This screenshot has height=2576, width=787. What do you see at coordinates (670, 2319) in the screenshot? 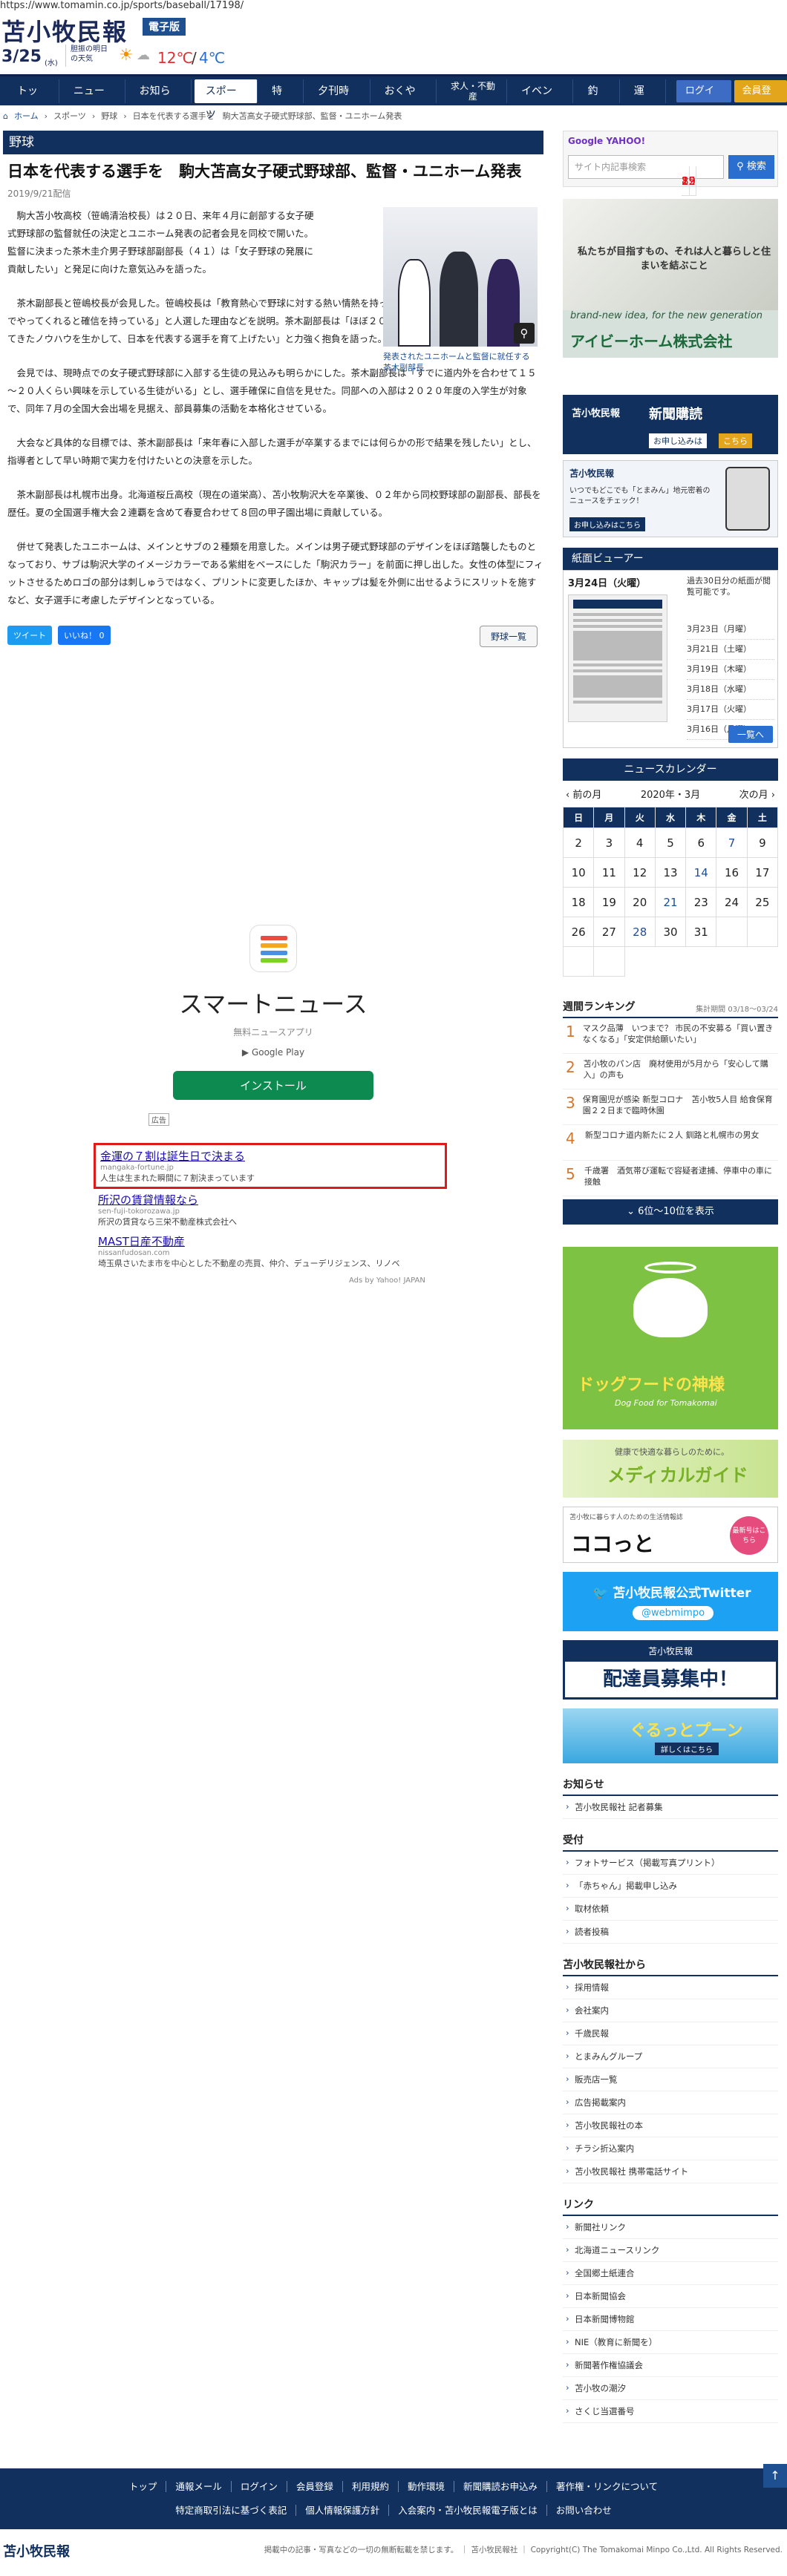
I see `sidebar-link: 日本新聞博物館` at bounding box center [670, 2319].